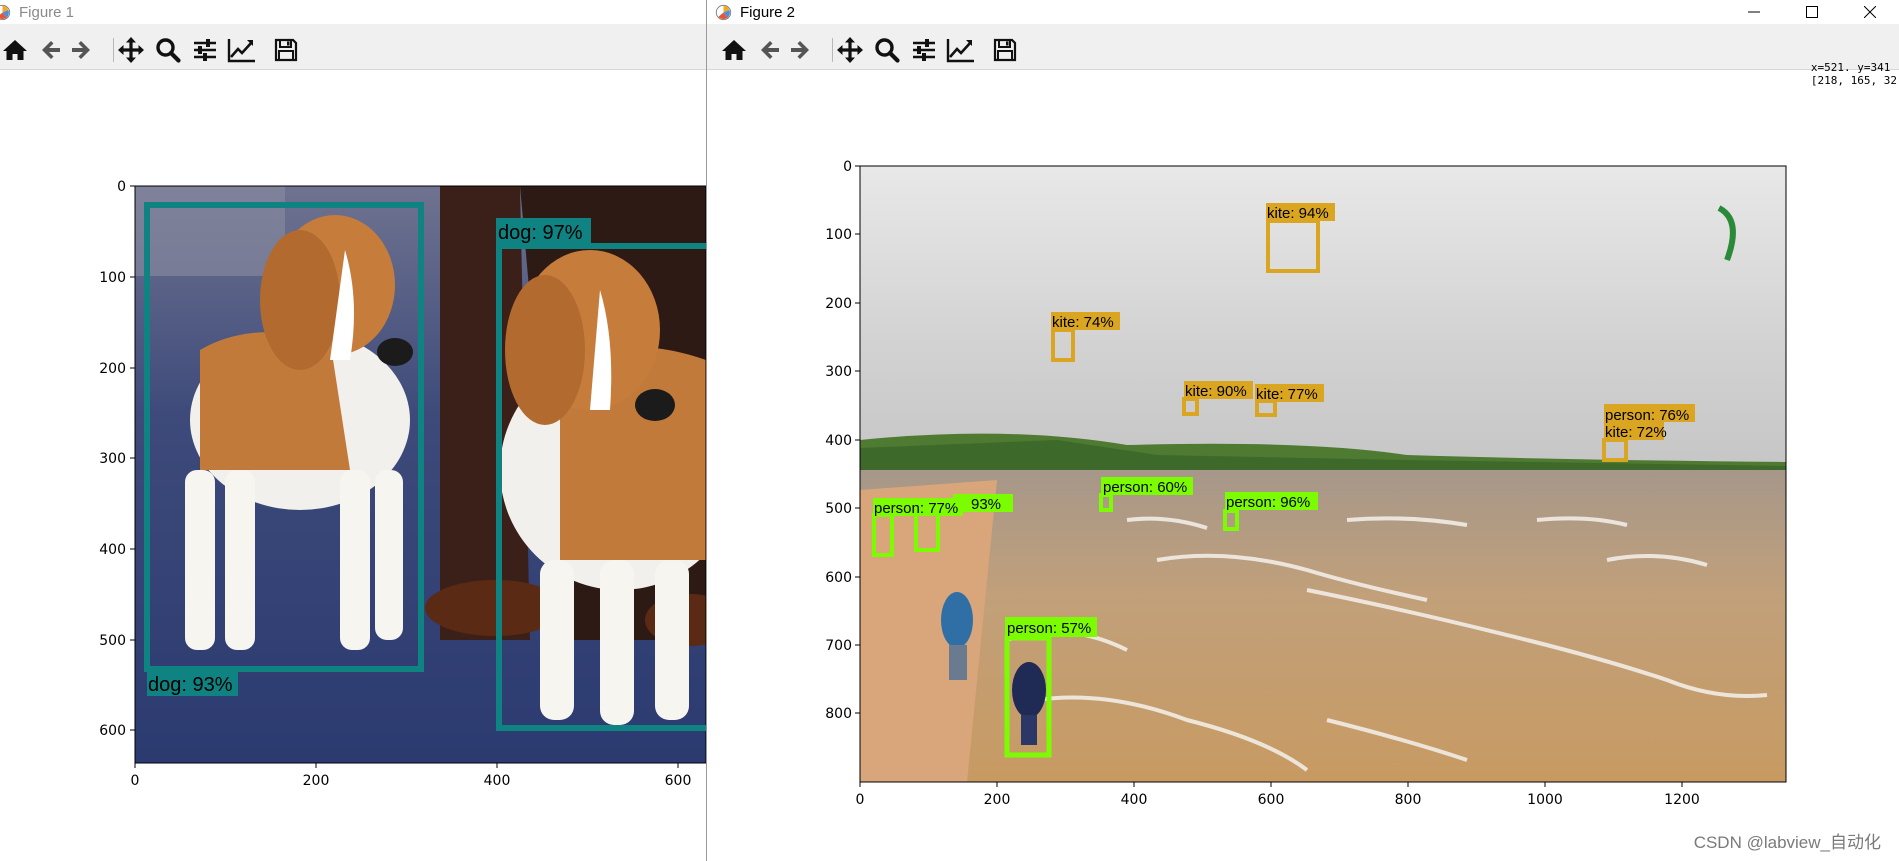 This screenshot has width=1899, height=861. I want to click on detection-label: person: 77%, so click(916, 508).